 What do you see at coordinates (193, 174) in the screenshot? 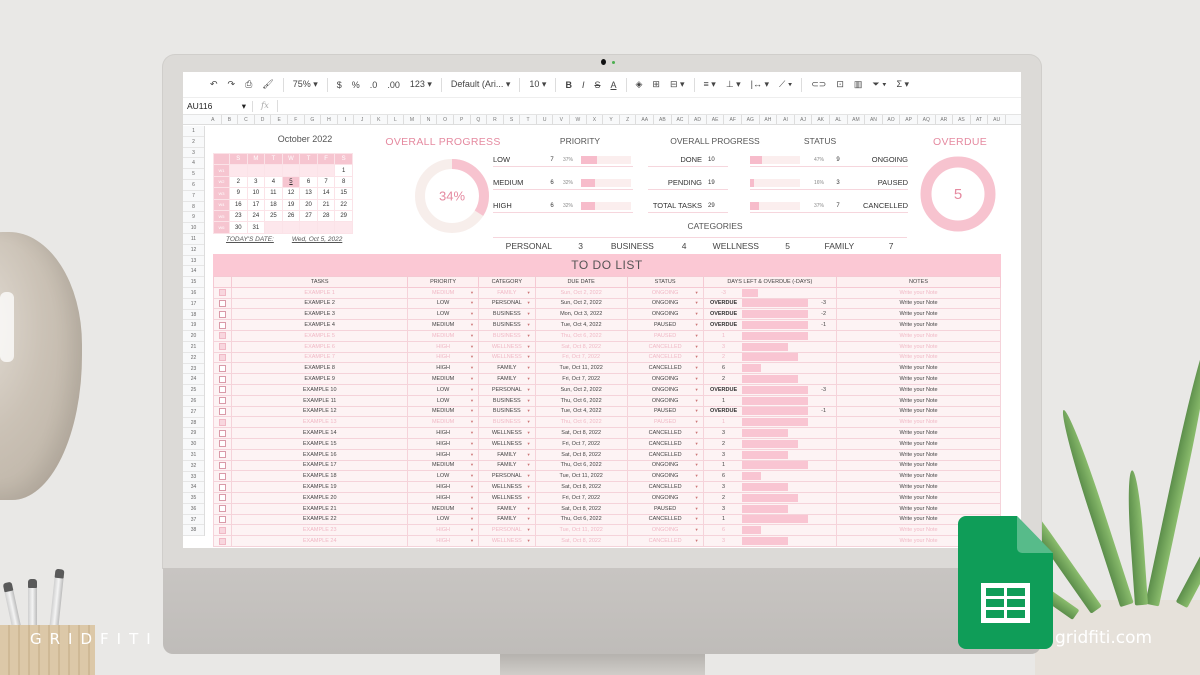
I see `row-header: 5` at bounding box center [193, 174].